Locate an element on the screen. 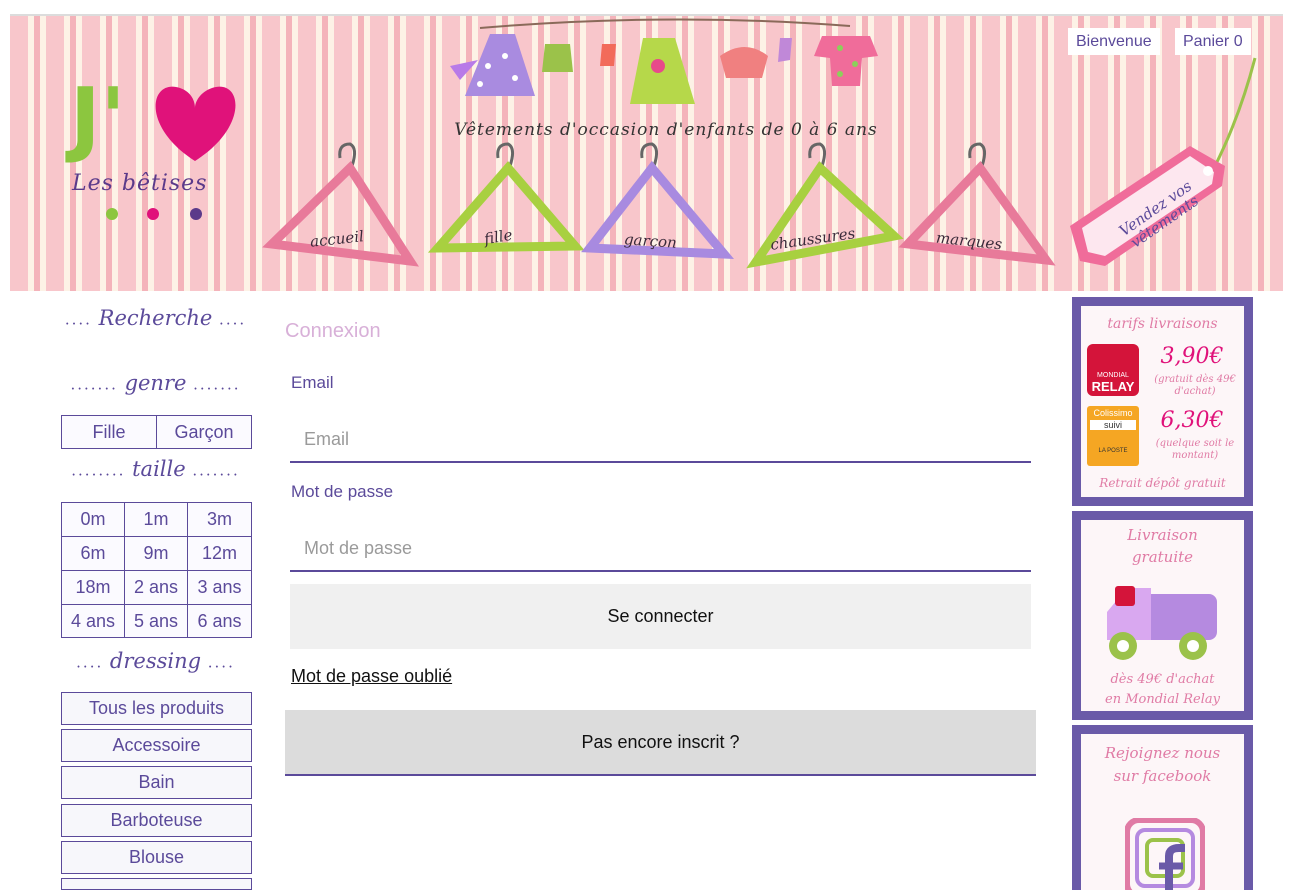 The height and width of the screenshot is (890, 1290). dress-icon is located at coordinates (492, 65).